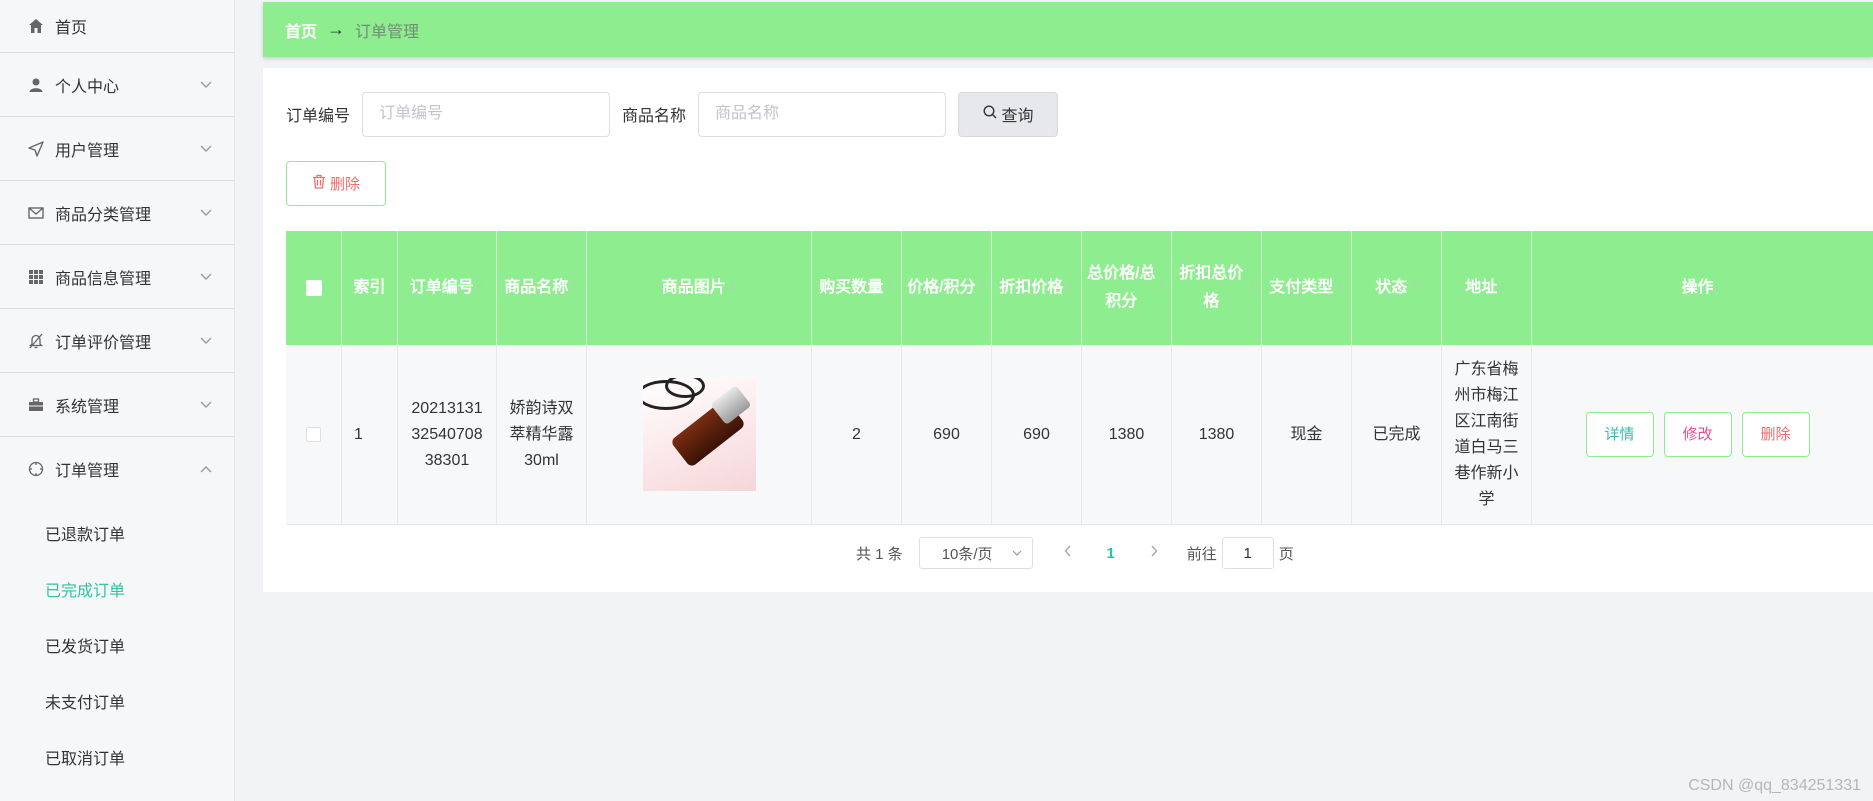 Image resolution: width=1873 pixels, height=801 pixels. I want to click on sidebar-item-user-management: 用户管理, so click(117, 149).